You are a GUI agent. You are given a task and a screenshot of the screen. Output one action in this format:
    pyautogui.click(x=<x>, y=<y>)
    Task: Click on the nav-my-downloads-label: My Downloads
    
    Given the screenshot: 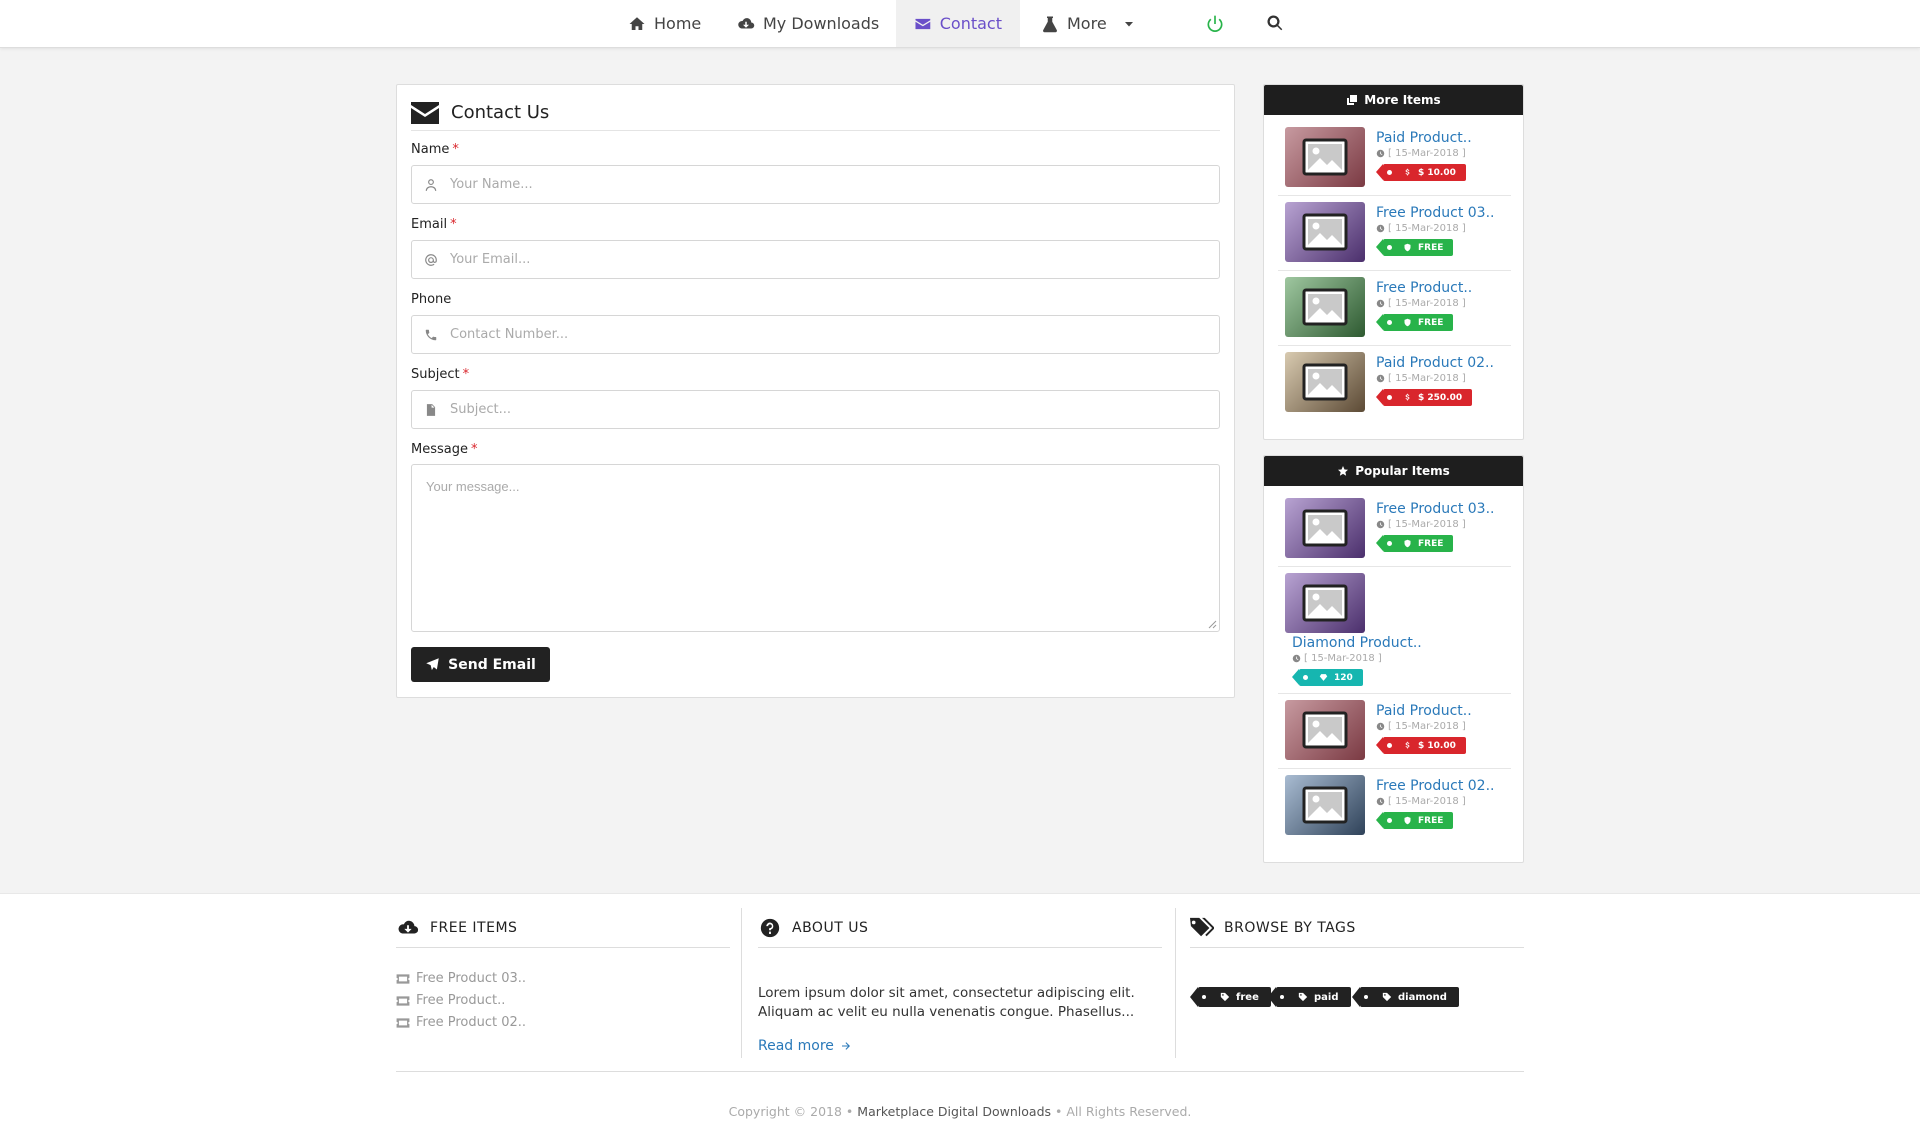 What is the action you would take?
    pyautogui.click(x=821, y=23)
    